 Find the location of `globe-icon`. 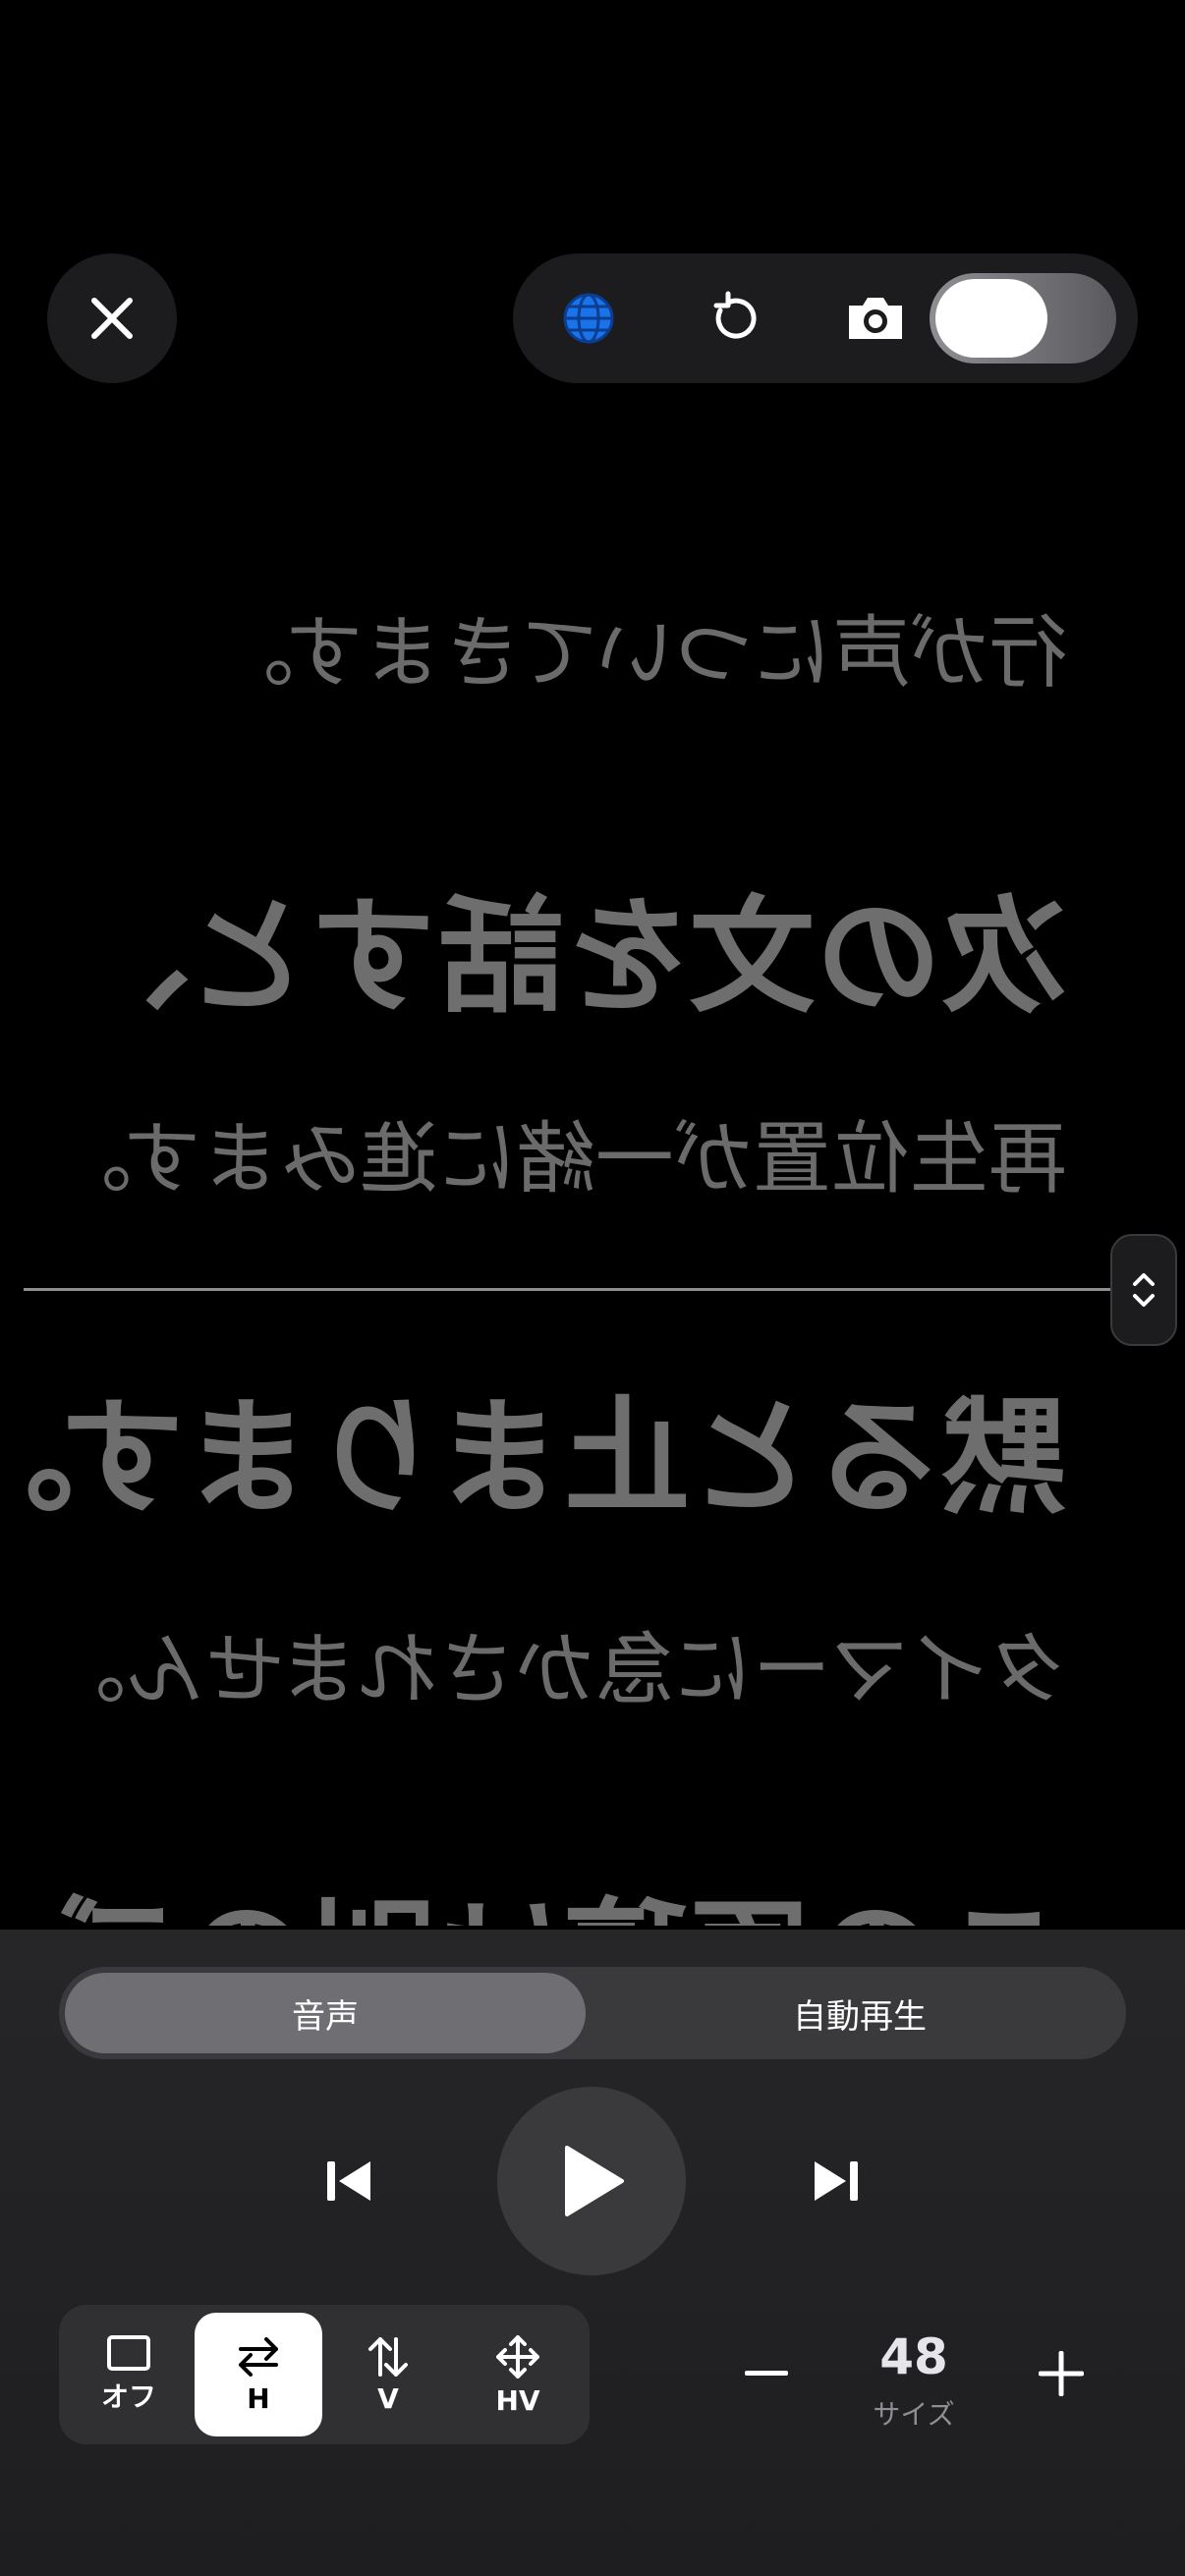

globe-icon is located at coordinates (589, 318).